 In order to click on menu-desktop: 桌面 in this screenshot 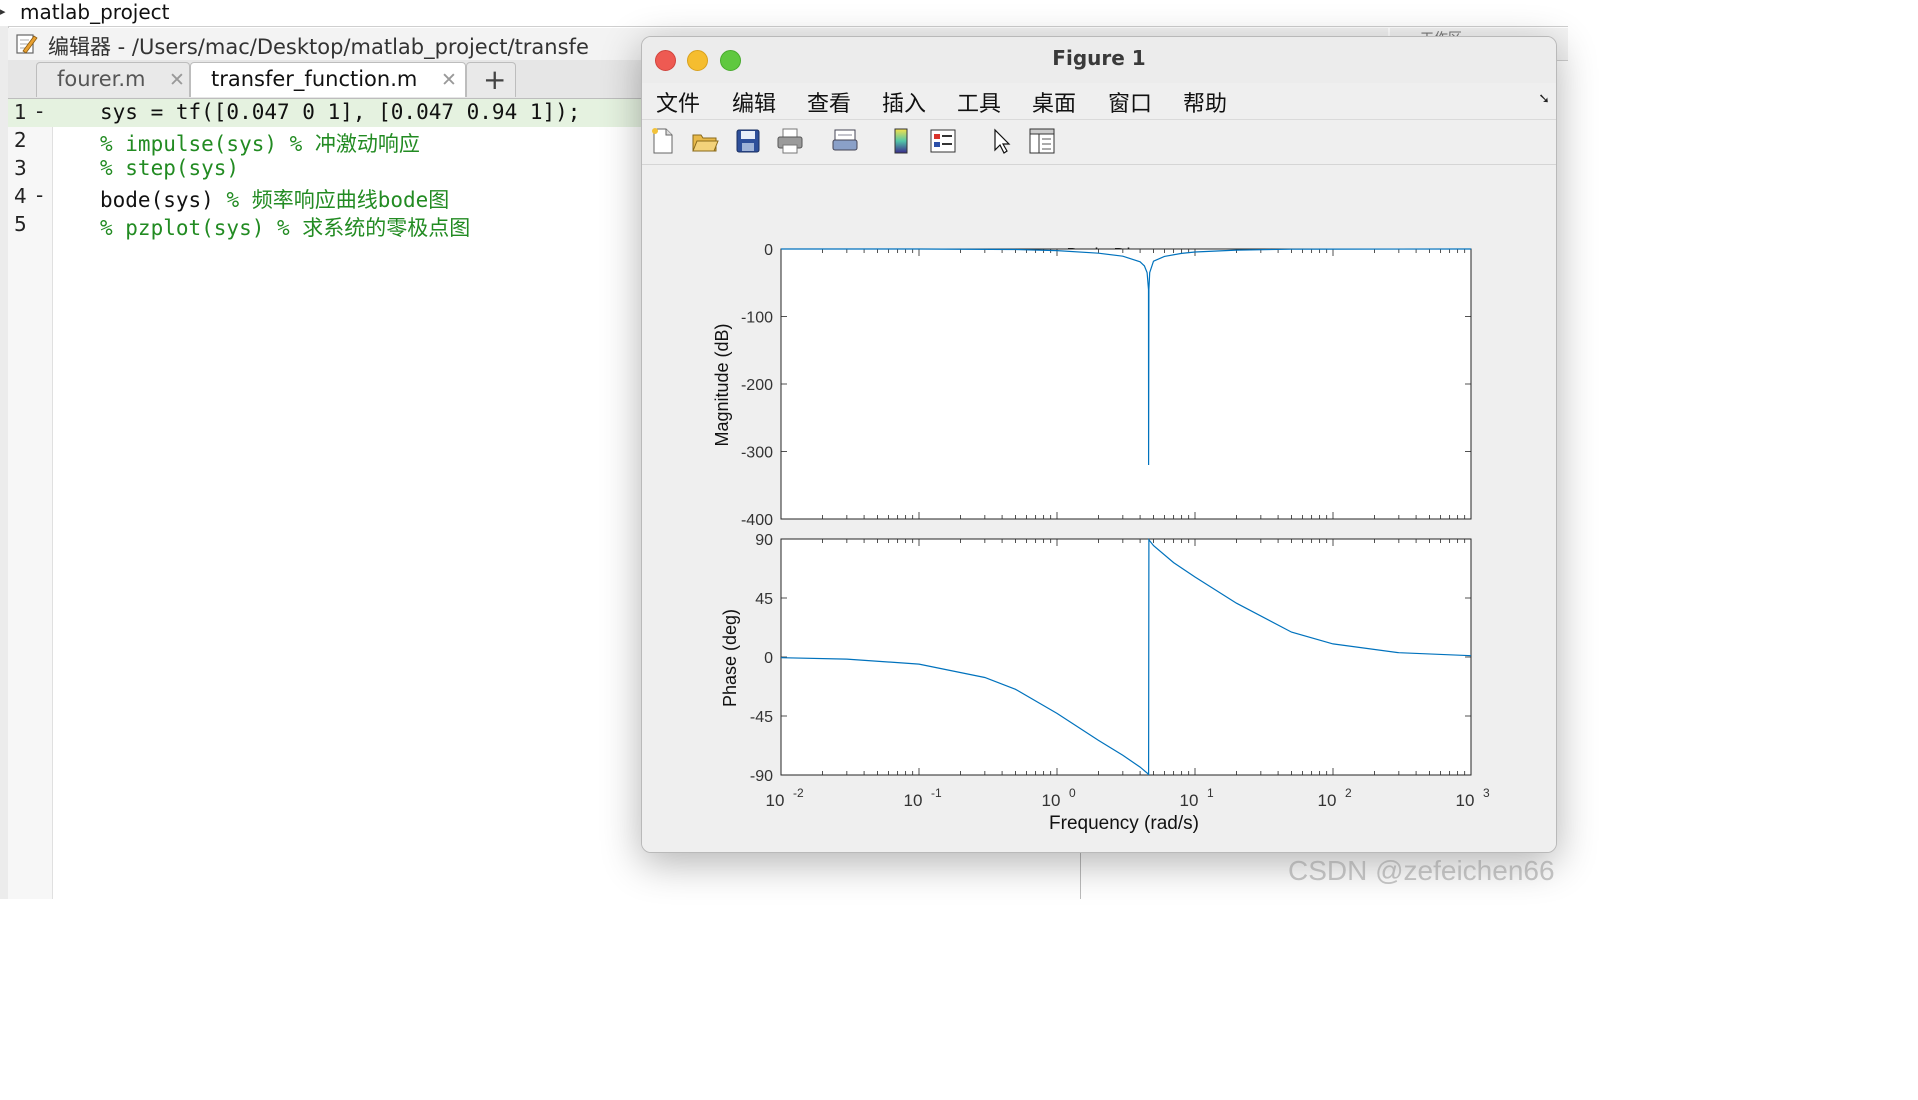, I will do `click(1054, 102)`.